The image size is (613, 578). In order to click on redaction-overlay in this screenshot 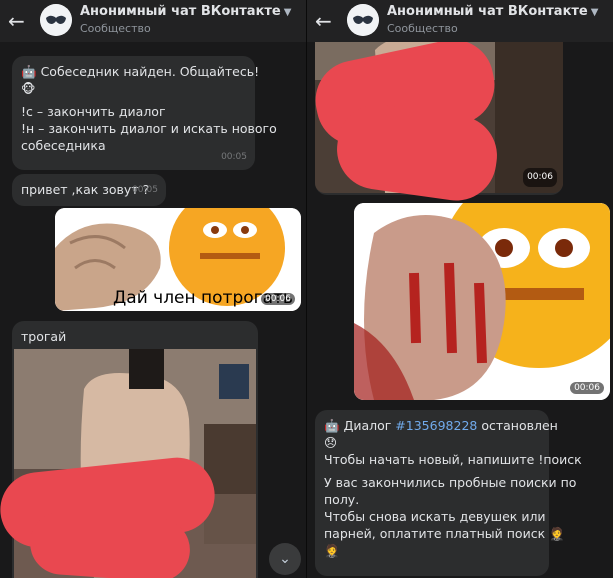, I will do `click(110, 543)`.